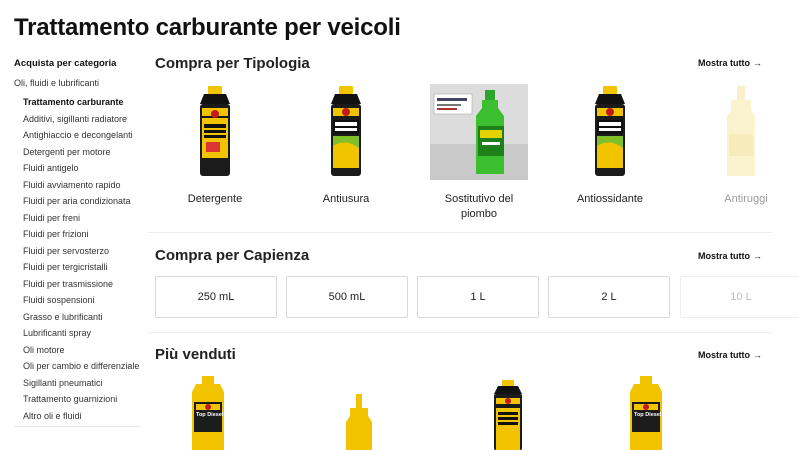 The height and width of the screenshot is (450, 799). I want to click on type-card-antiusura: Antiusura, so click(346, 145).